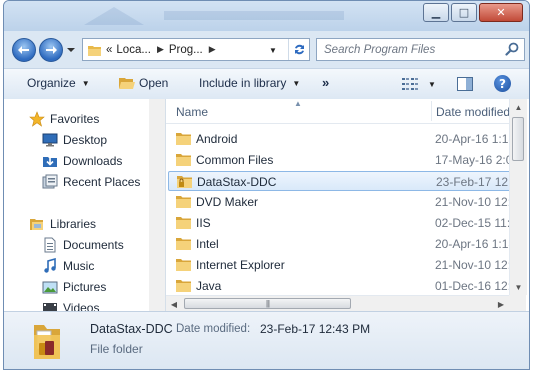 Image resolution: width=533 pixels, height=373 pixels. Describe the element at coordinates (472, 112) in the screenshot. I see `column-header-date-modified: Date modified` at that location.